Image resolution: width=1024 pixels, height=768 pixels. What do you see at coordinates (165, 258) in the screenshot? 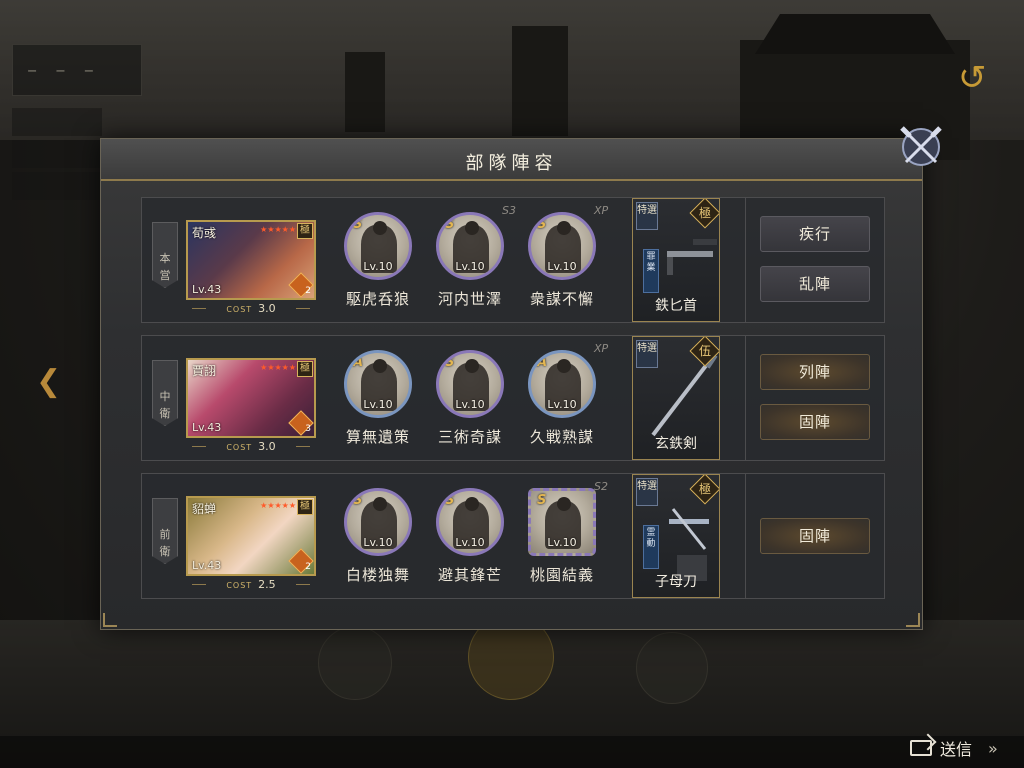
I see `position-char: 本` at bounding box center [165, 258].